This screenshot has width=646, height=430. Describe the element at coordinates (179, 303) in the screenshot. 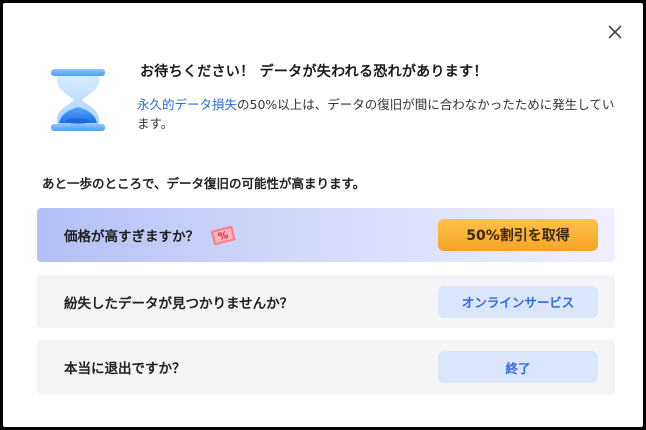

I see `option-label-data-not-found: 紛失したデータが見つかりませんか？` at that location.